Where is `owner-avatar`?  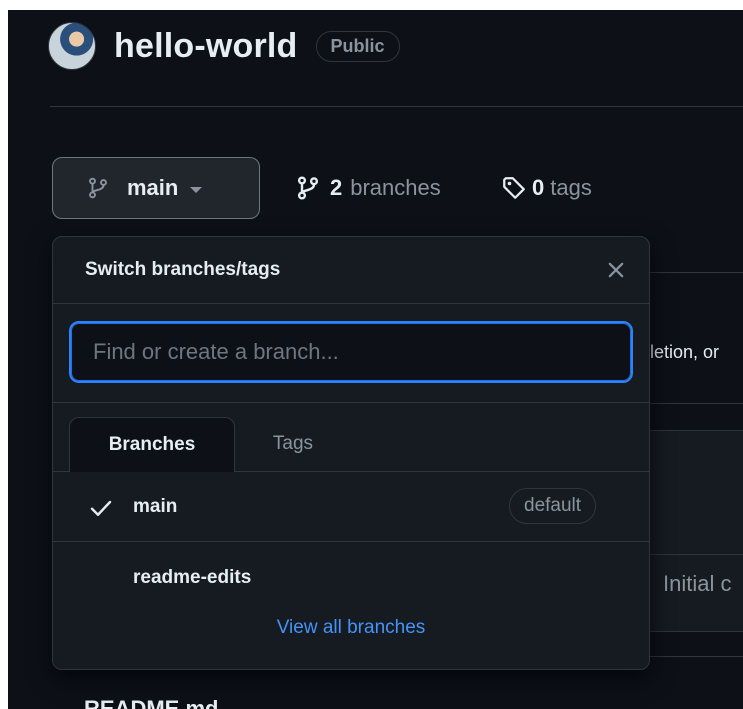
owner-avatar is located at coordinates (72, 46).